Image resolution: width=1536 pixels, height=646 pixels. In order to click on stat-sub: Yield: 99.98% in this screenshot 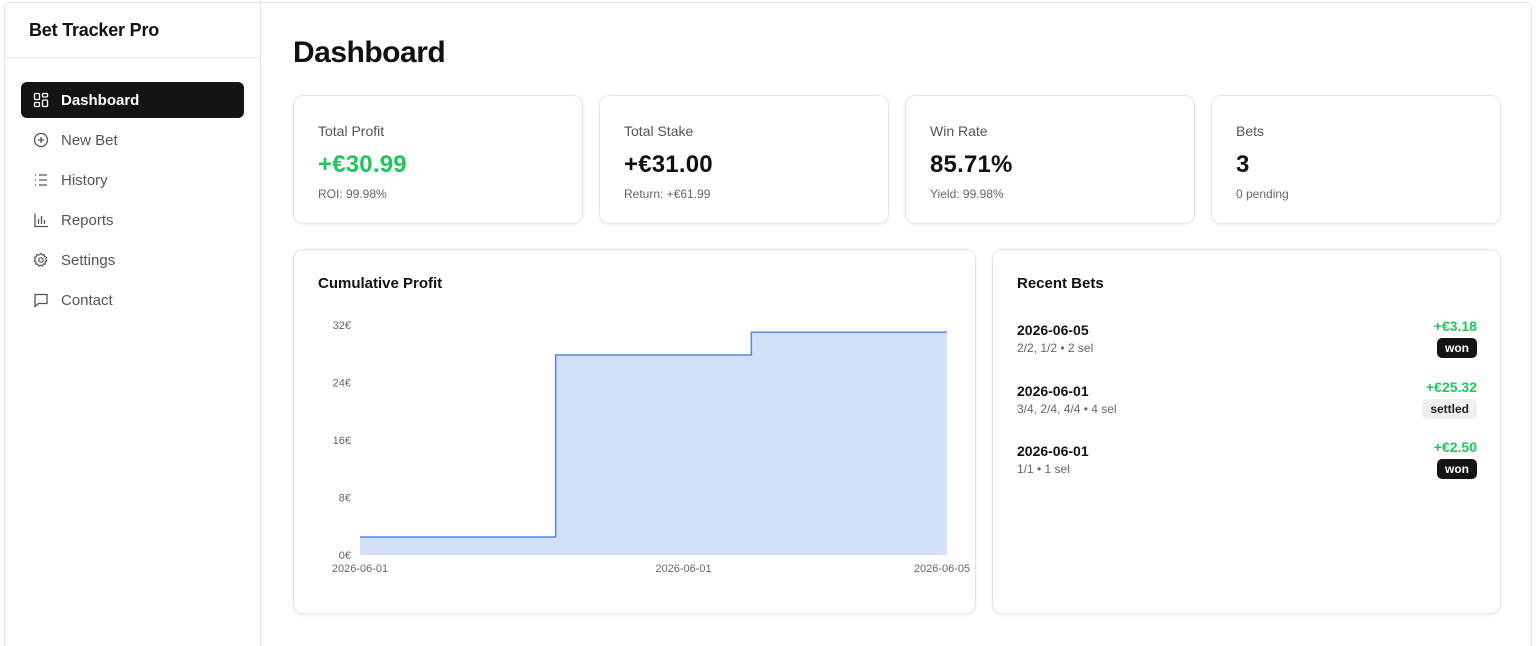, I will do `click(967, 194)`.